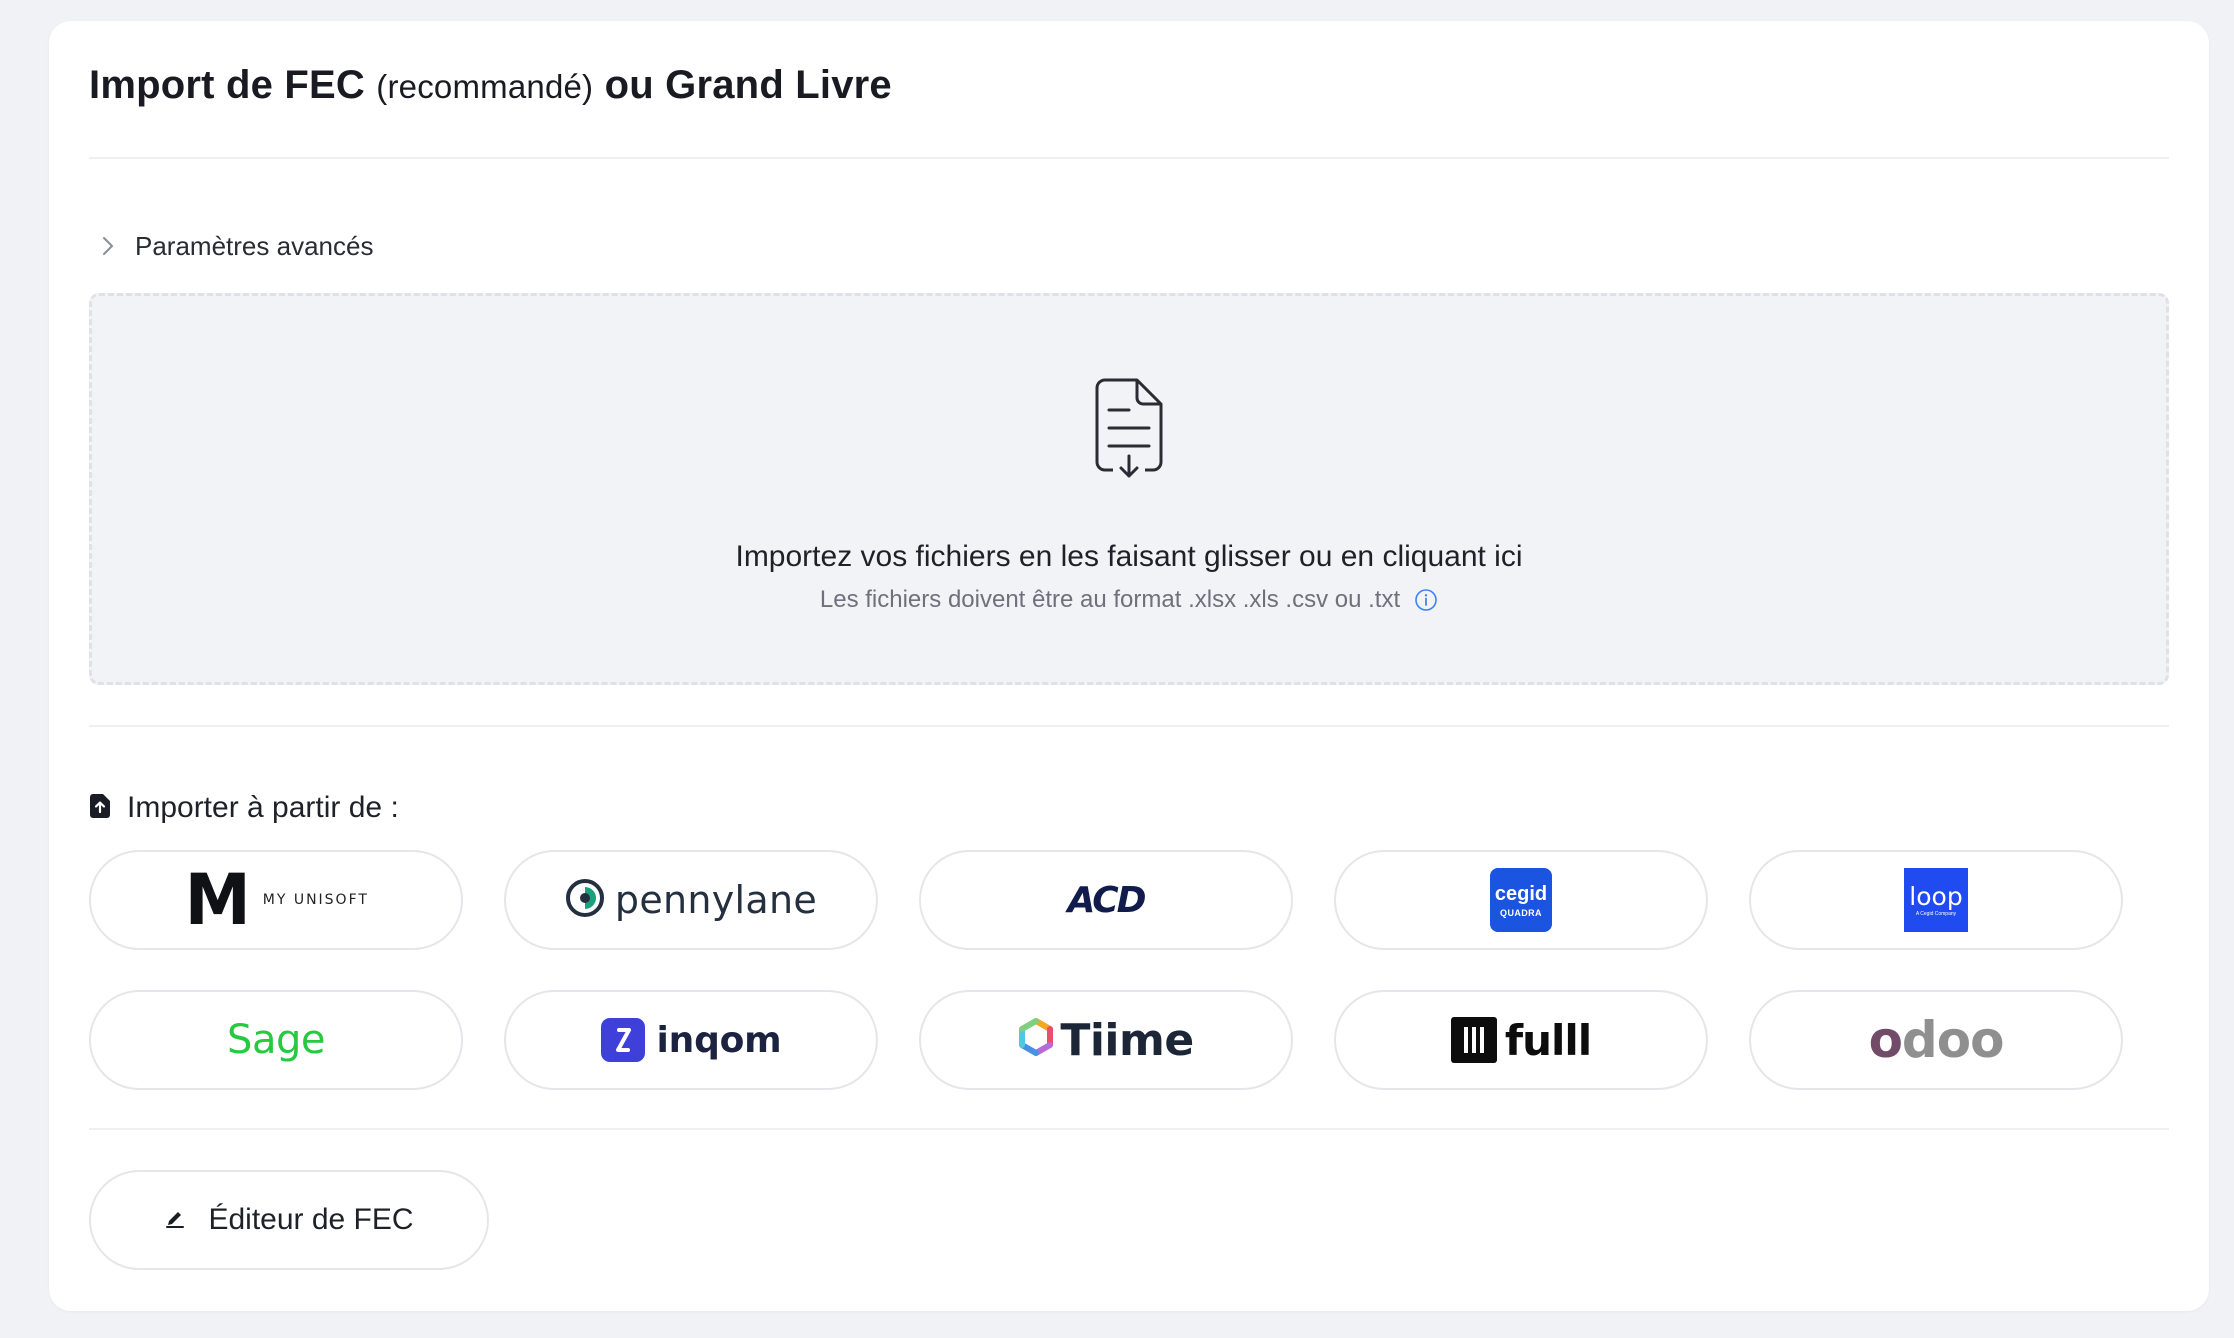 This screenshot has height=1338, width=2234. I want to click on file-upload-icon, so click(100, 808).